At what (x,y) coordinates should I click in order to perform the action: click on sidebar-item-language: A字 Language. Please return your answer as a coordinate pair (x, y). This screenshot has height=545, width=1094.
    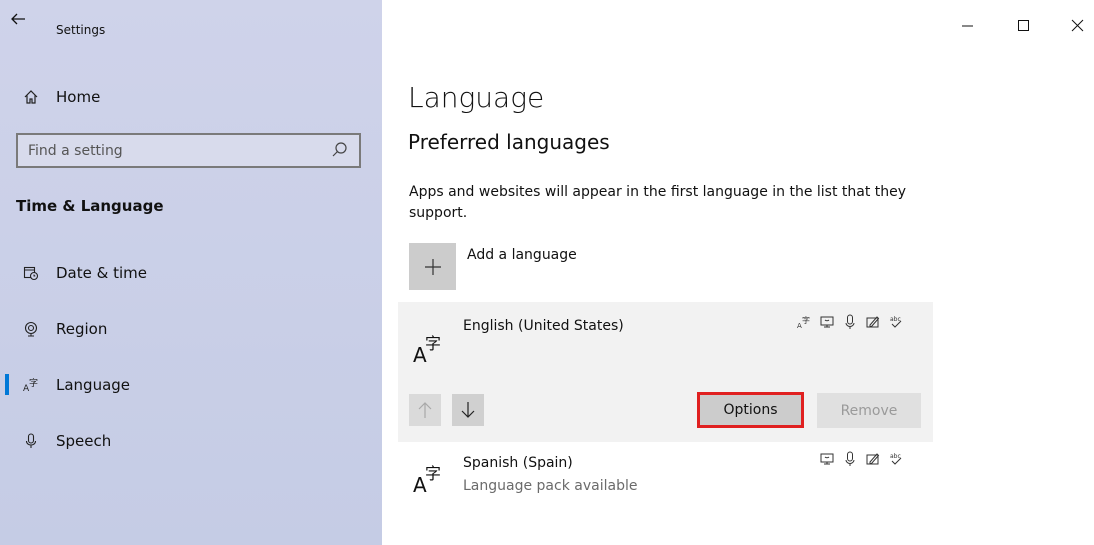
    Looking at the image, I should click on (191, 385).